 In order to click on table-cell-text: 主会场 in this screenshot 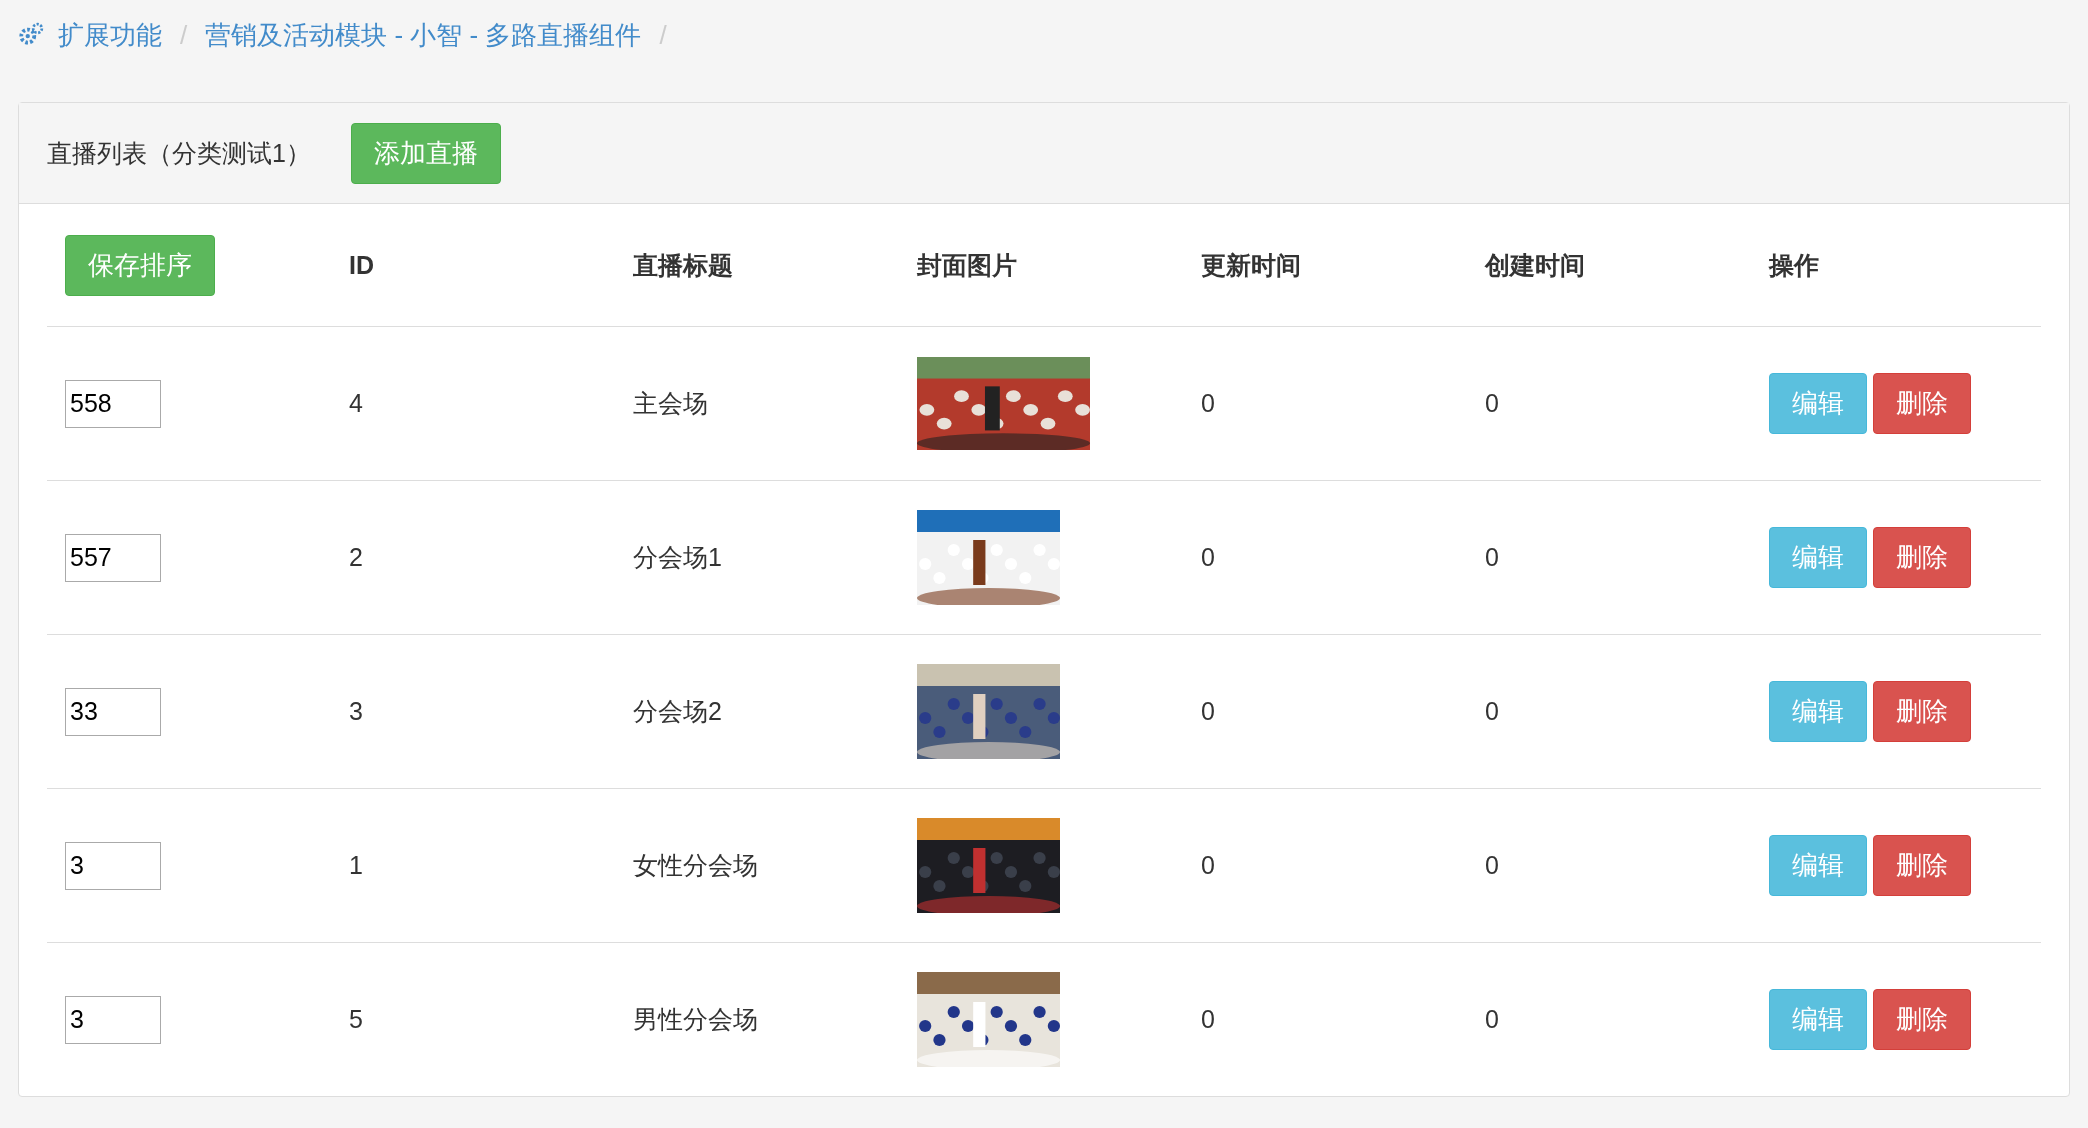, I will do `click(670, 403)`.